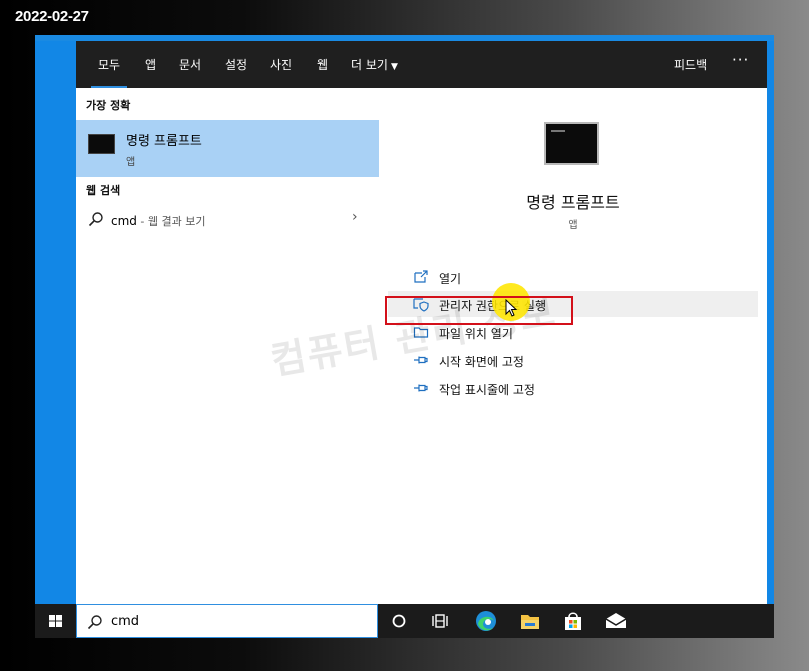 The width and height of the screenshot is (809, 671). Describe the element at coordinates (481, 362) in the screenshot. I see `action-pin-to-start-label: 시작 화면에 고정` at that location.